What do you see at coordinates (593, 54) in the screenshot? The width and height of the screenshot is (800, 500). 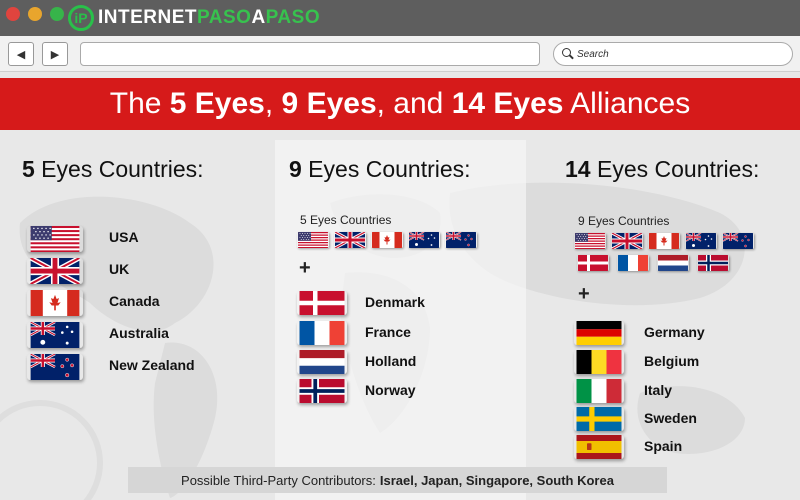 I see `search-placeholder: Search` at bounding box center [593, 54].